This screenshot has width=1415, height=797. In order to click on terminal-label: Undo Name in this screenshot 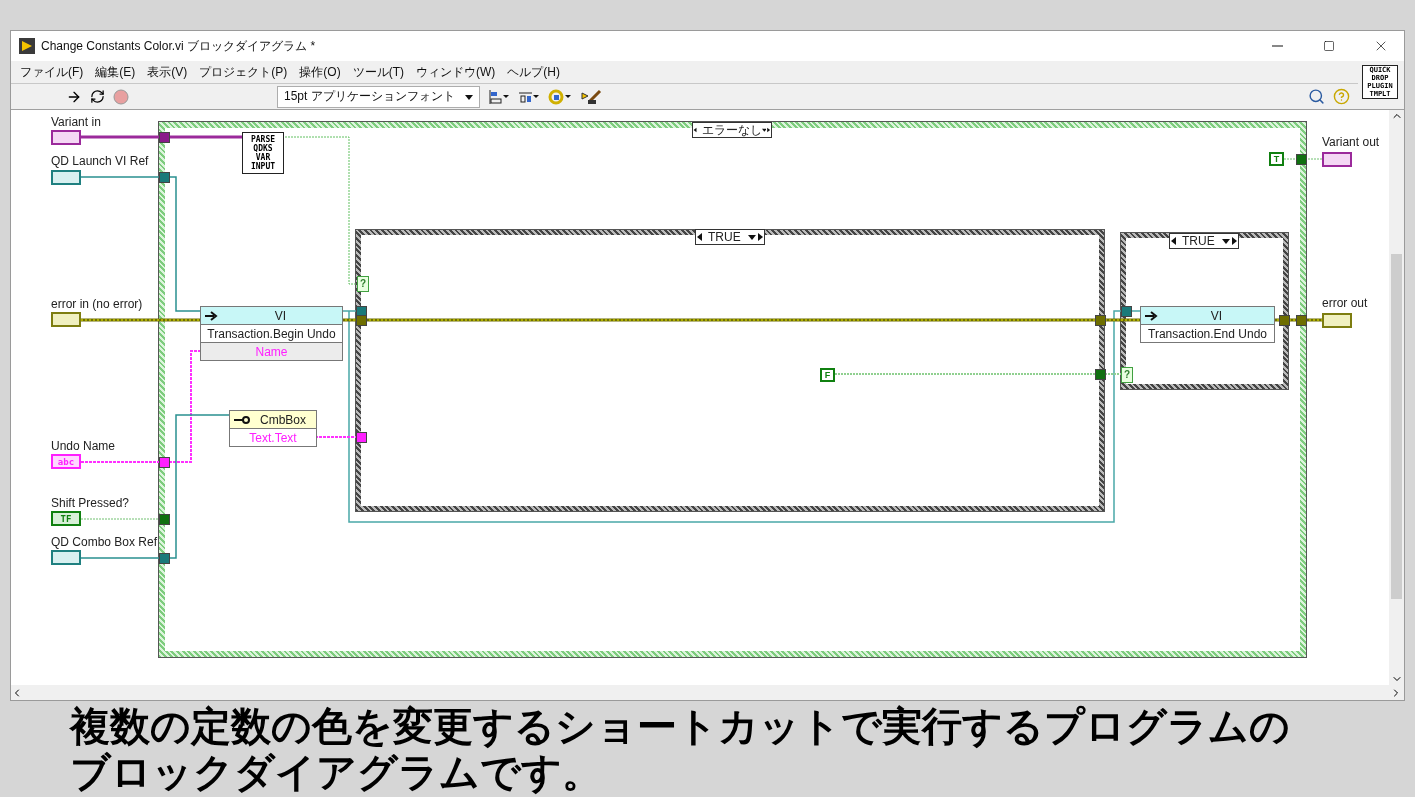, I will do `click(83, 446)`.